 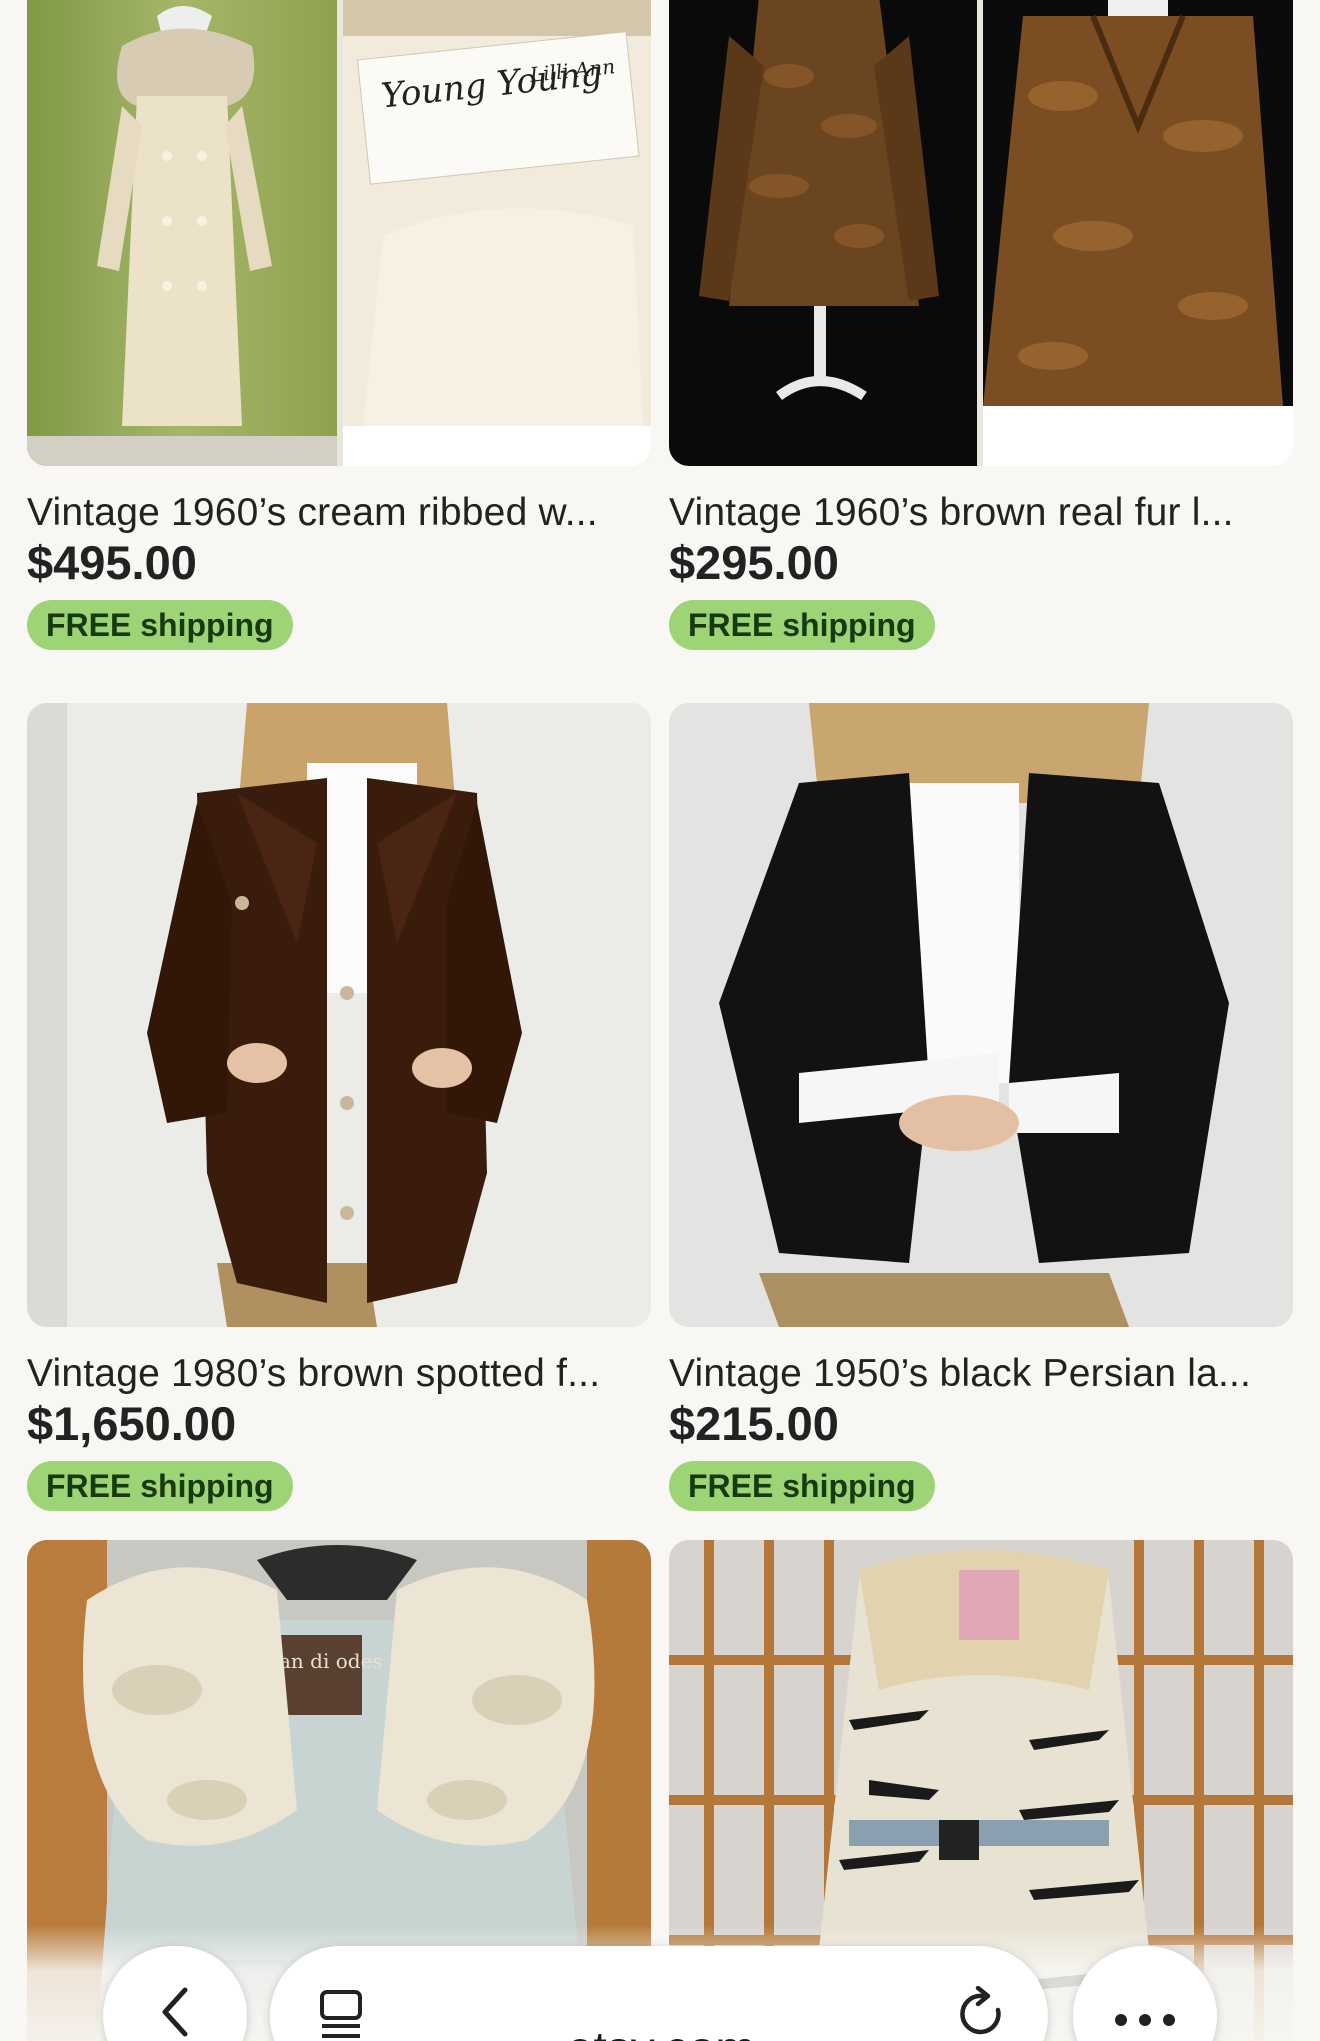 I want to click on label-photo: Young Young Lilli Ann, so click(x=497, y=233).